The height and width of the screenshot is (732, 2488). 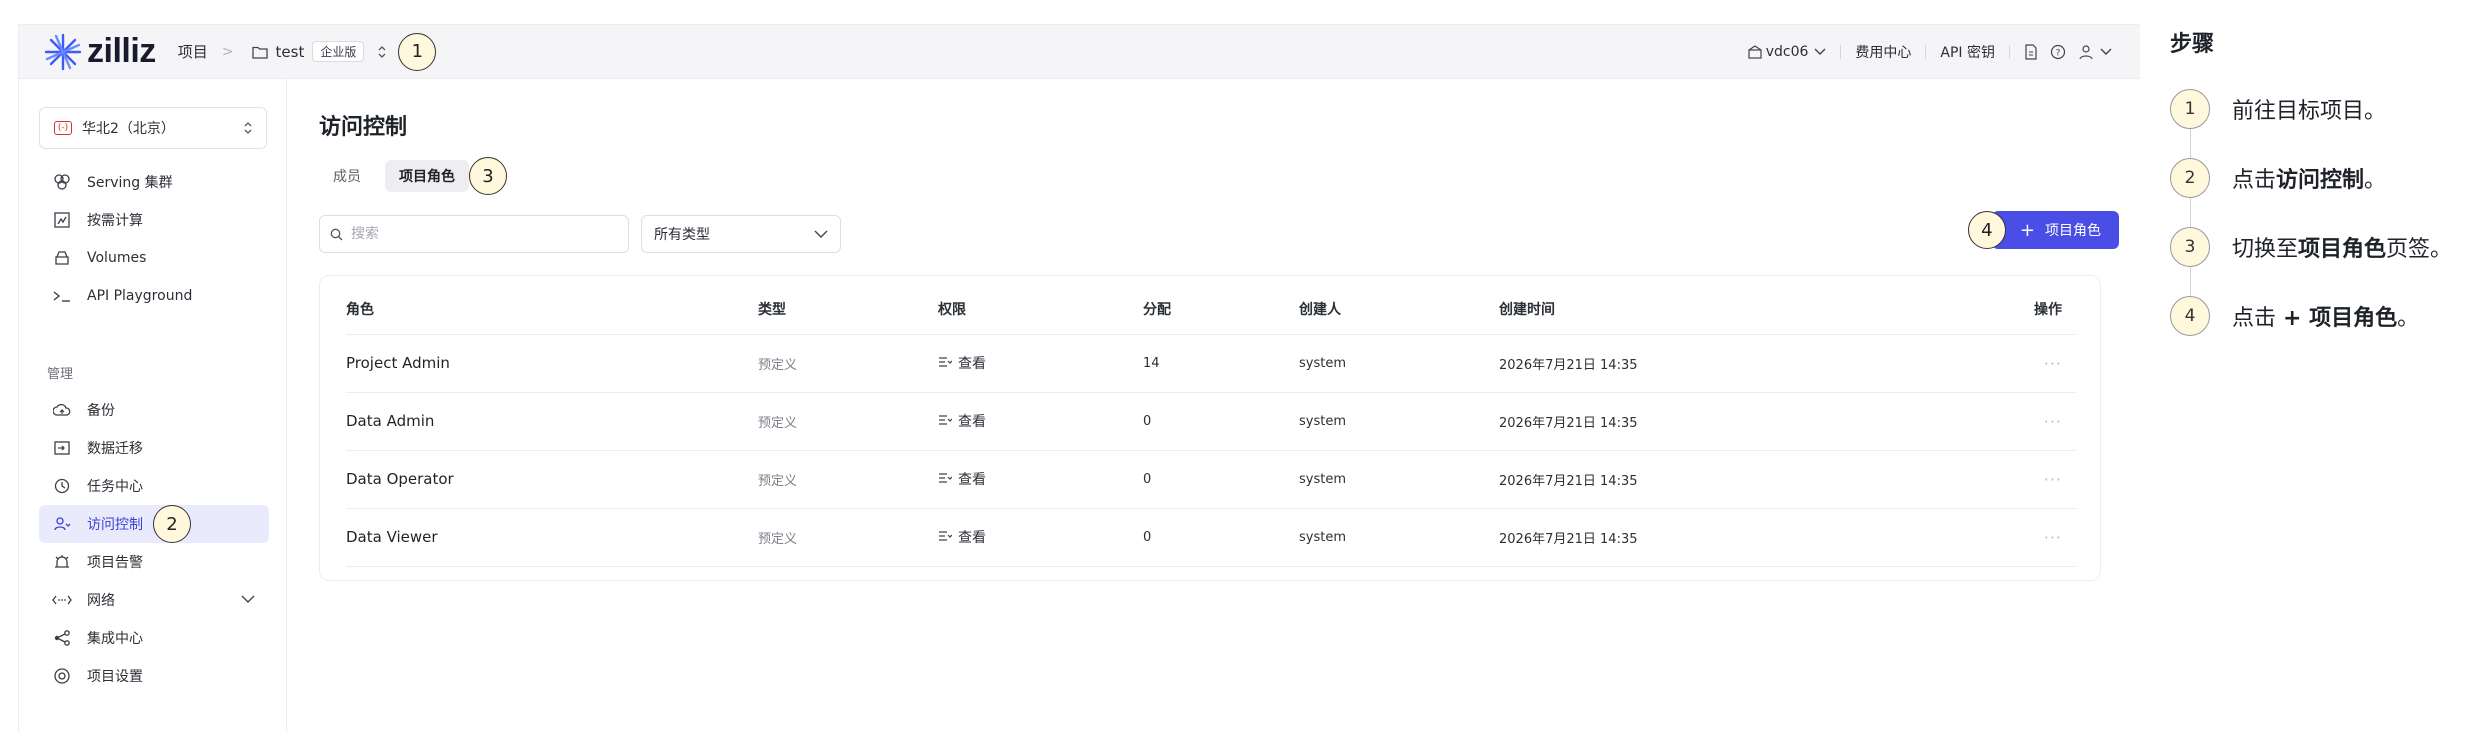 I want to click on plus-icon: +, so click(x=2027, y=230).